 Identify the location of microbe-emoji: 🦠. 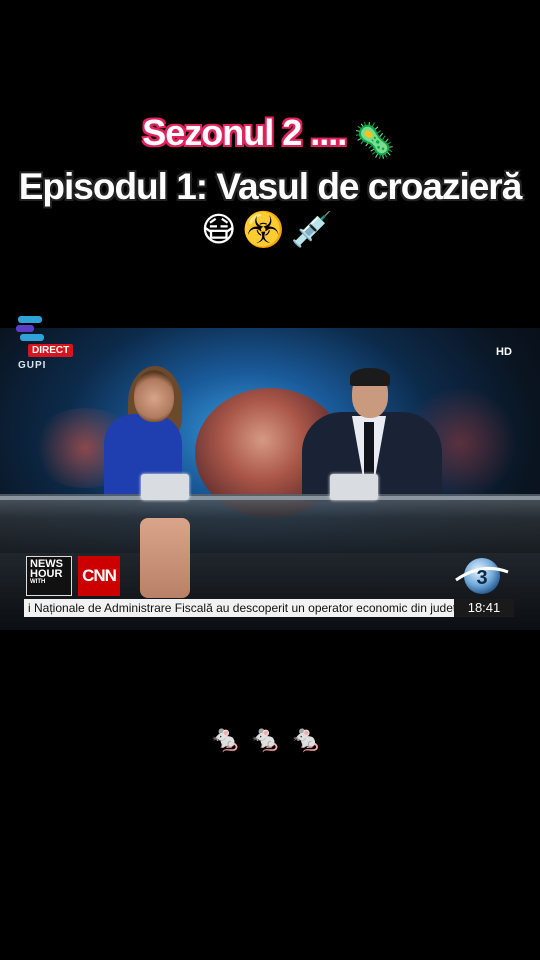
(374, 140).